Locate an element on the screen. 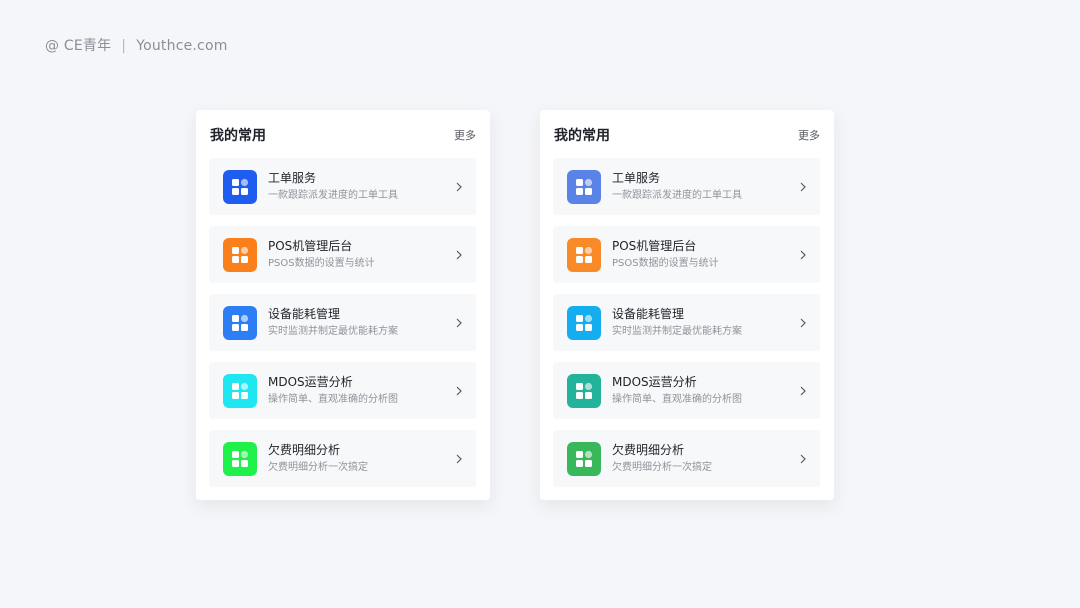  watermark-site: Youthce.com is located at coordinates (182, 46).